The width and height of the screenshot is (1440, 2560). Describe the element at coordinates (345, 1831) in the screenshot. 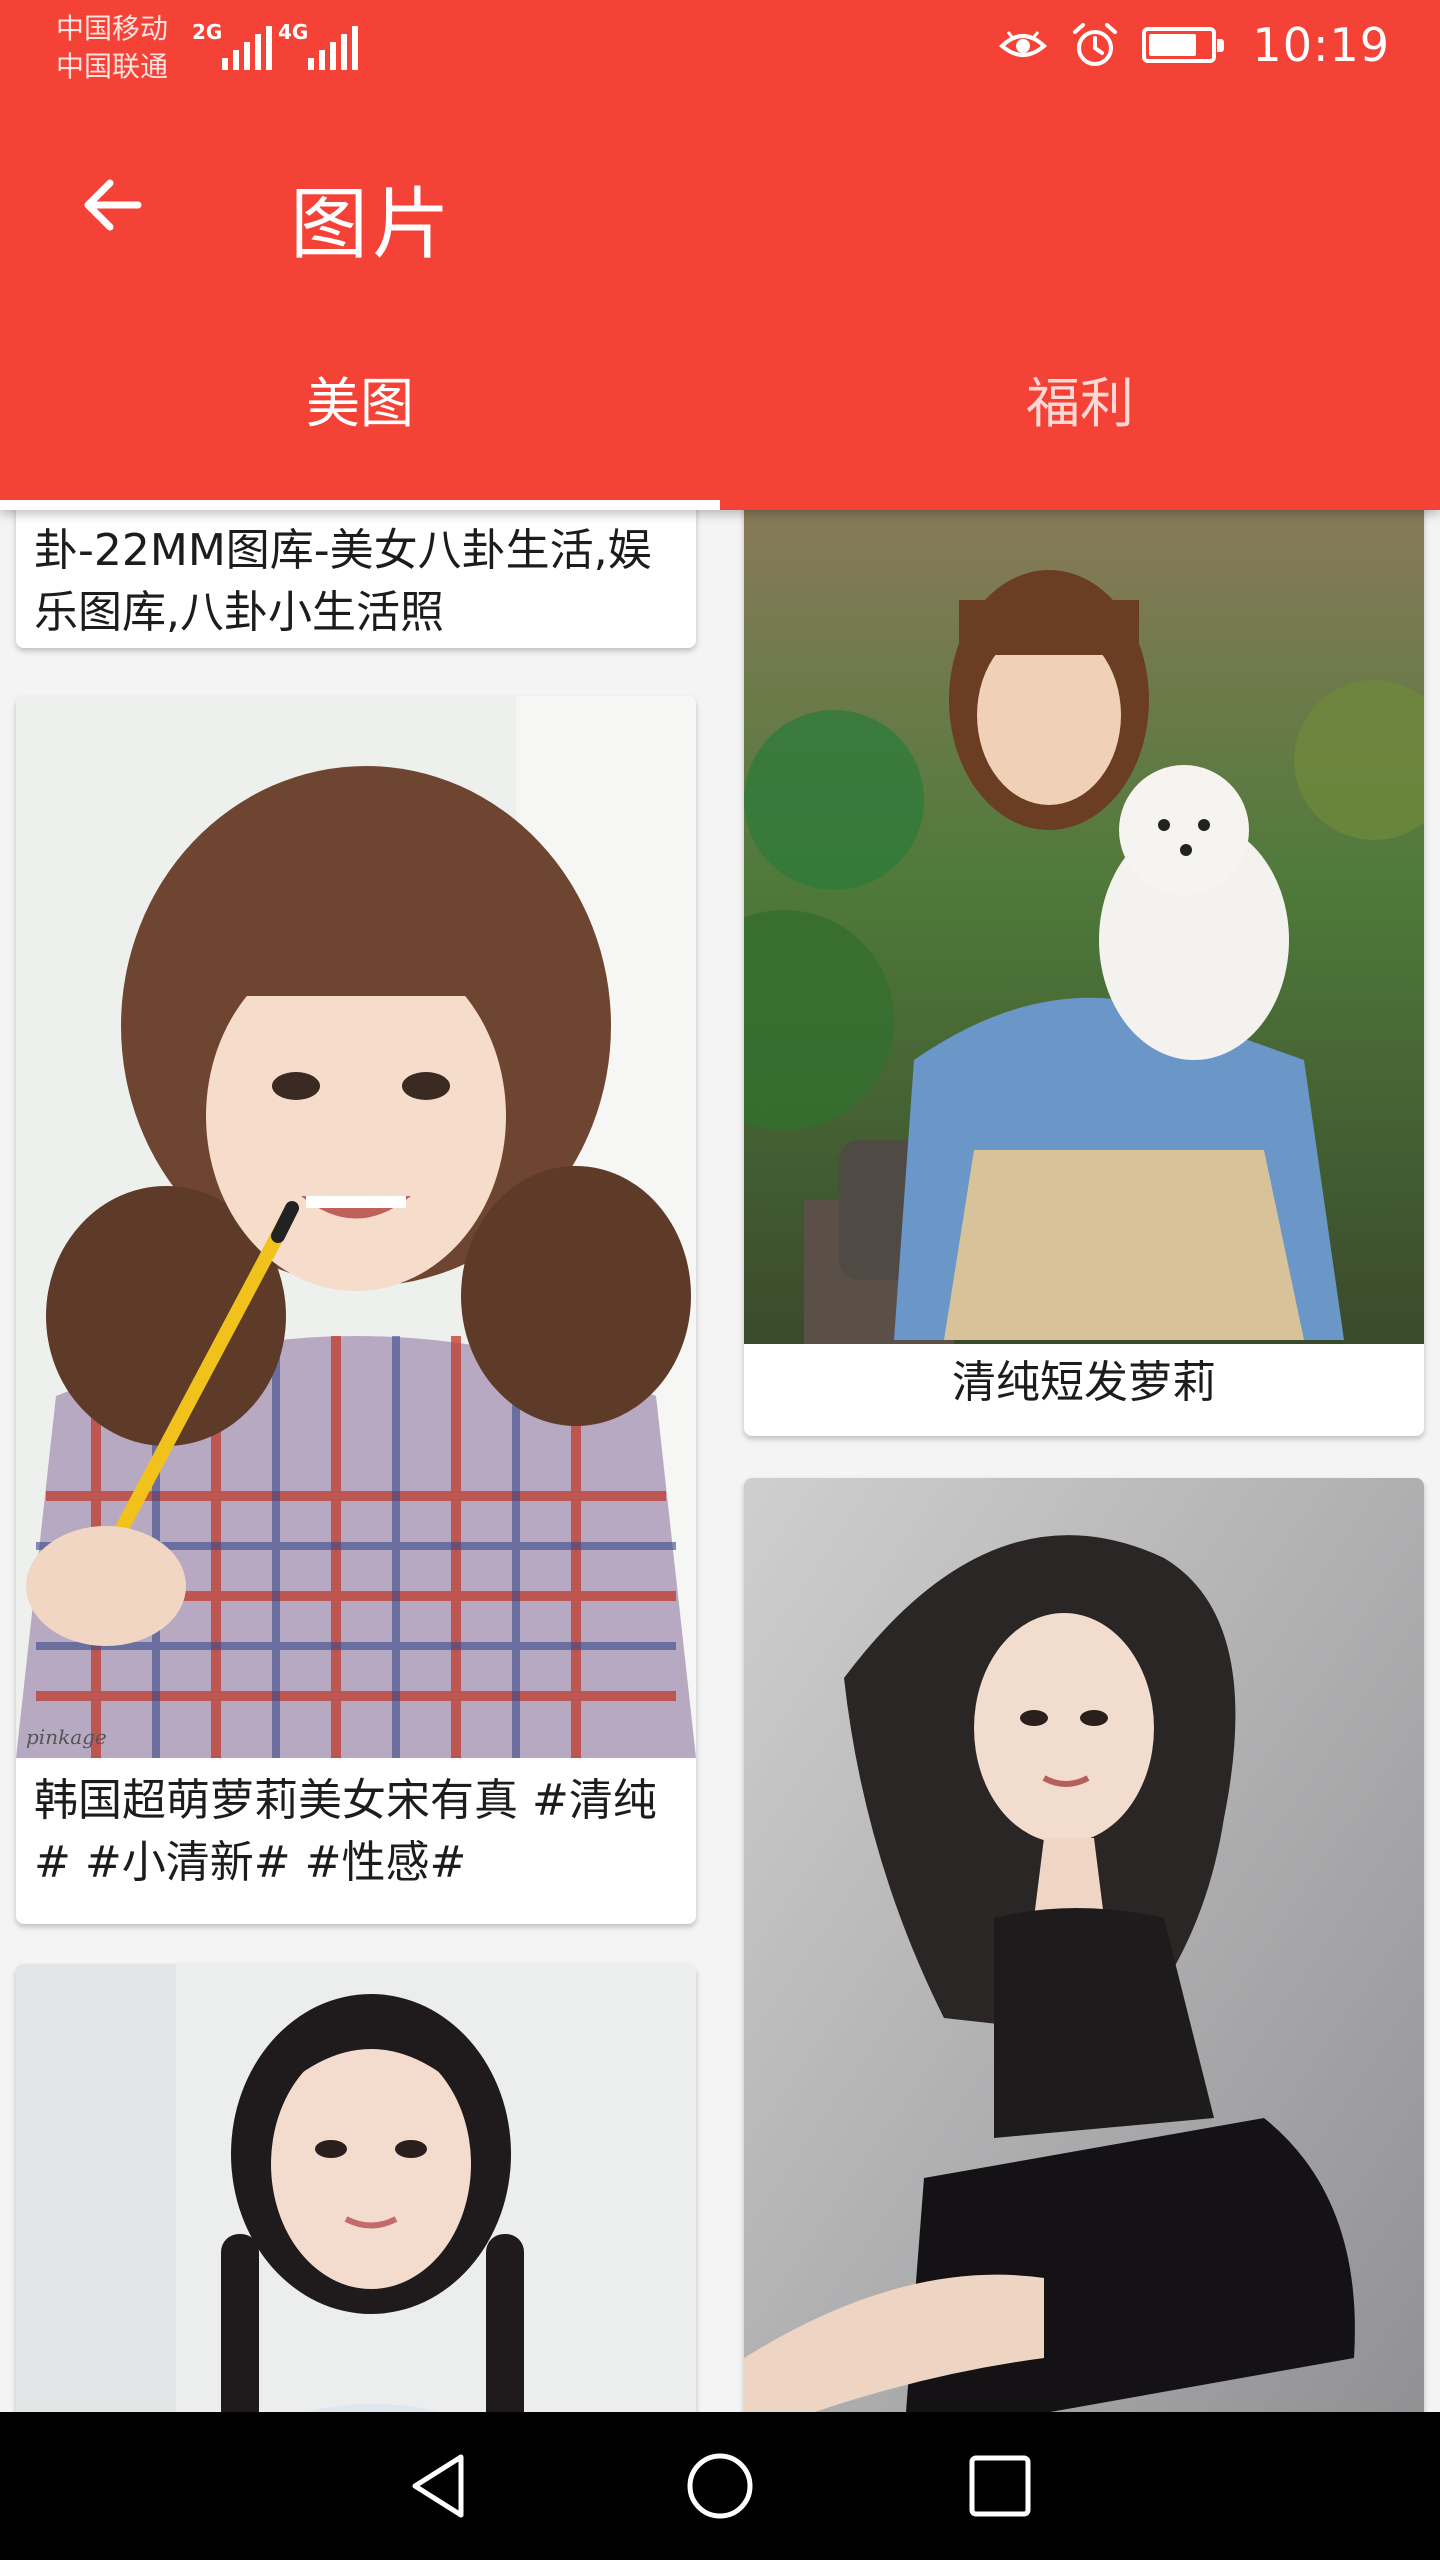

I see `card-caption: 韩国超萌萝莉美女宋有真 #清纯# #小清新# #性感#` at that location.